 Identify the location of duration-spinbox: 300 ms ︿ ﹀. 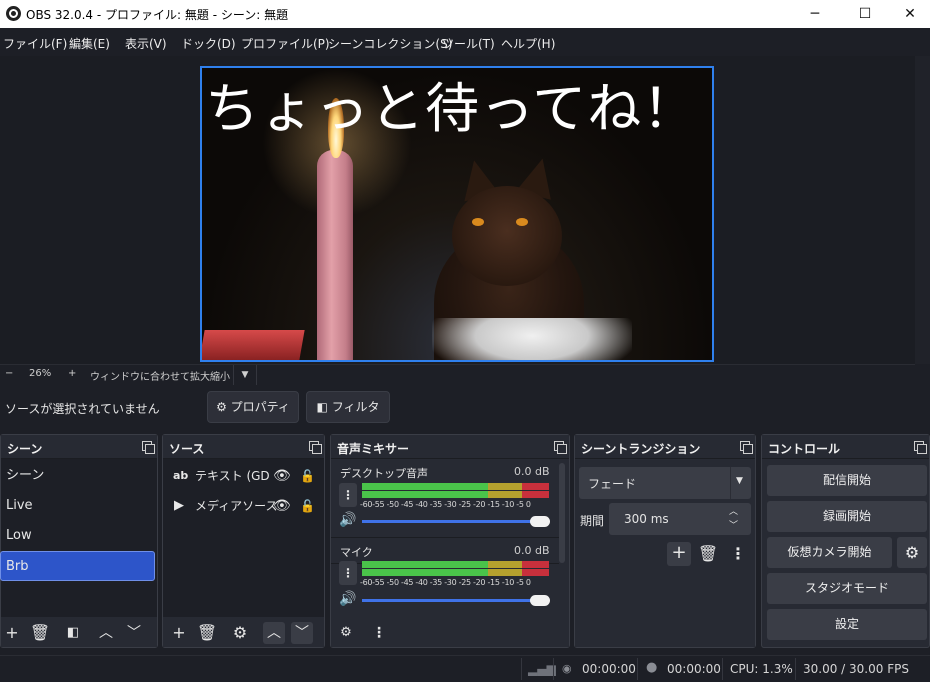
(680, 519).